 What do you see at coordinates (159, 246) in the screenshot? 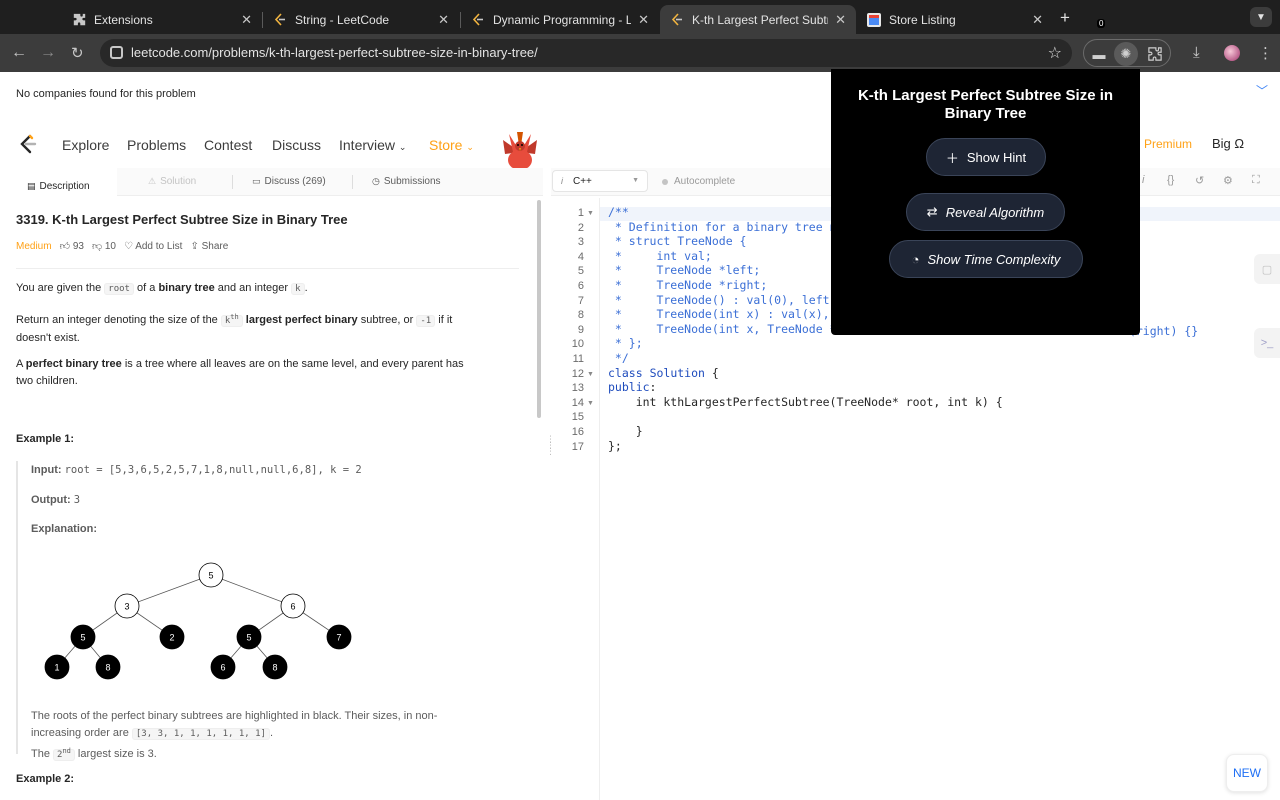
I see `add-to-list-label: Add to List` at bounding box center [159, 246].